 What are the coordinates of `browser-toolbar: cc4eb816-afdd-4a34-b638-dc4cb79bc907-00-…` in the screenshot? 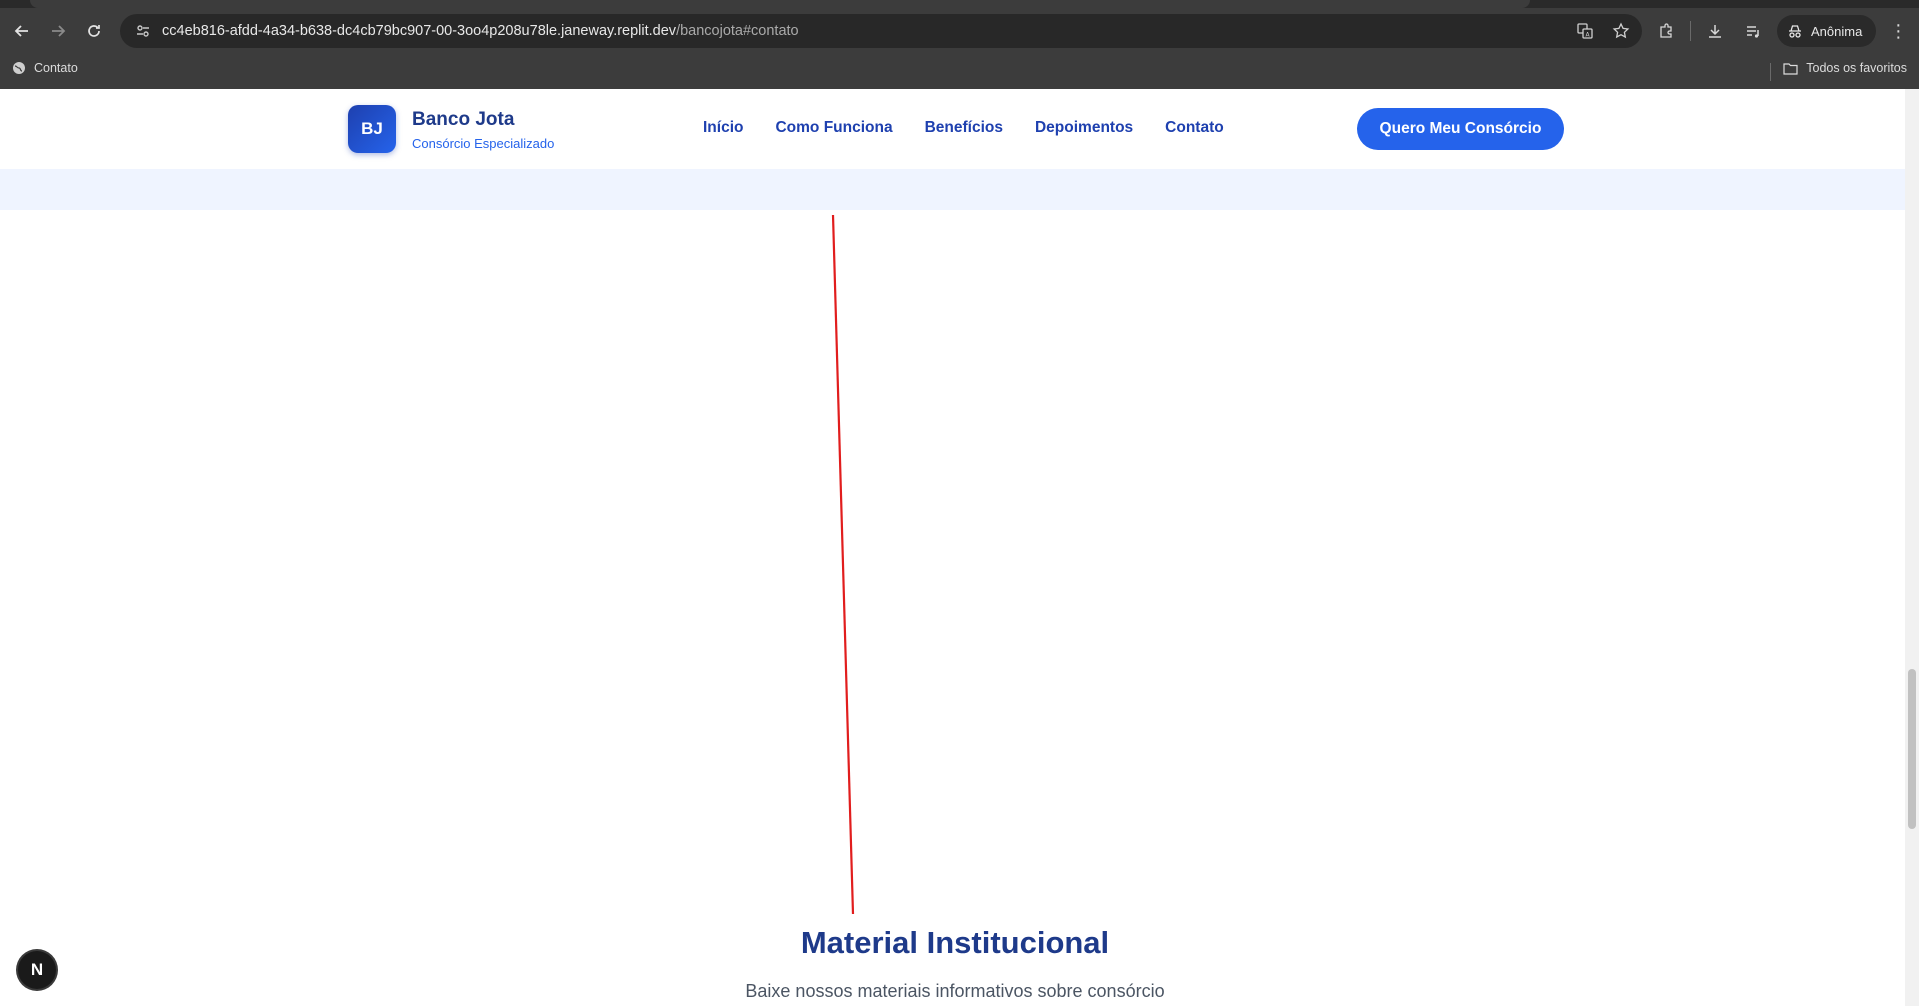 It's located at (959, 31).